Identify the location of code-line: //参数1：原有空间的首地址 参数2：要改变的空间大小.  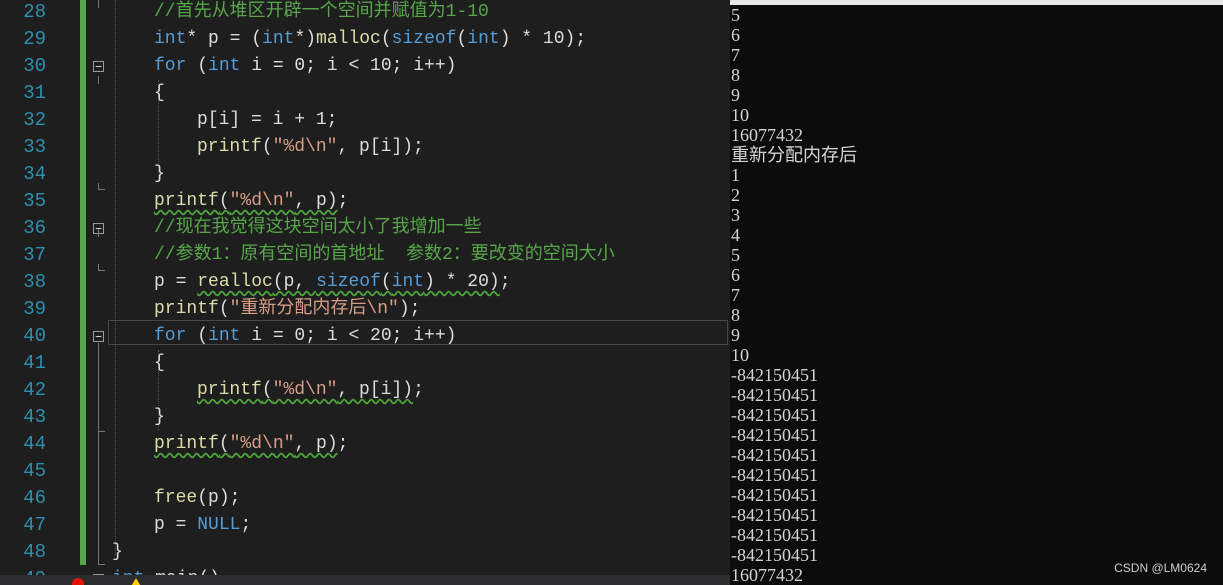
(363, 255).